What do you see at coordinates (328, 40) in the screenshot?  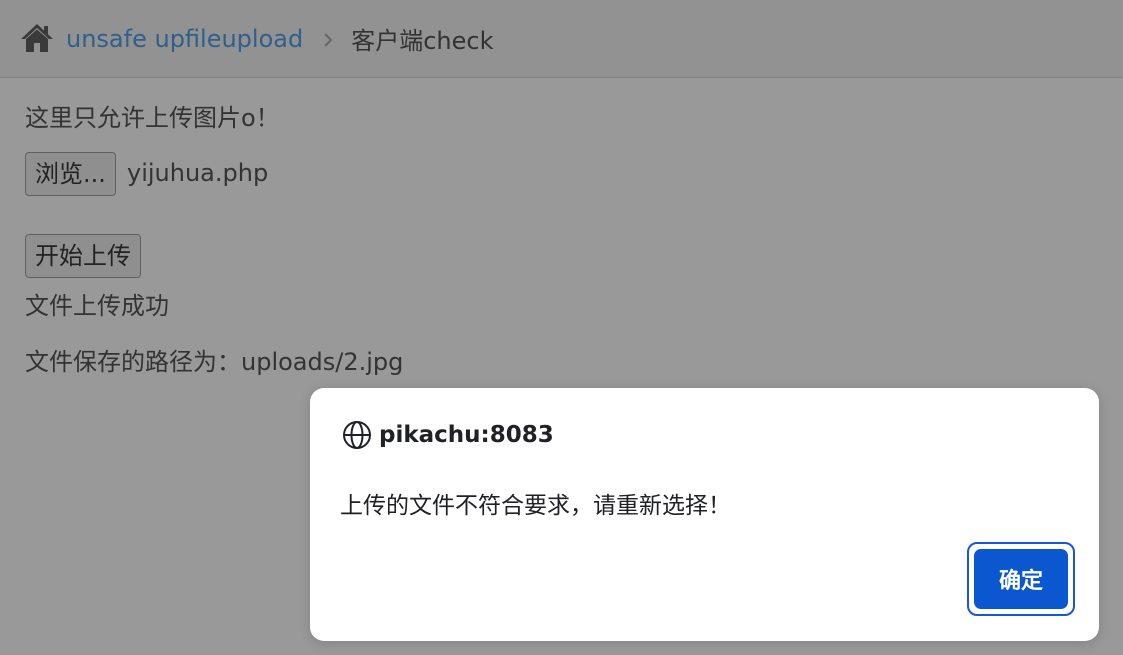 I see `chevron-right-icon` at bounding box center [328, 40].